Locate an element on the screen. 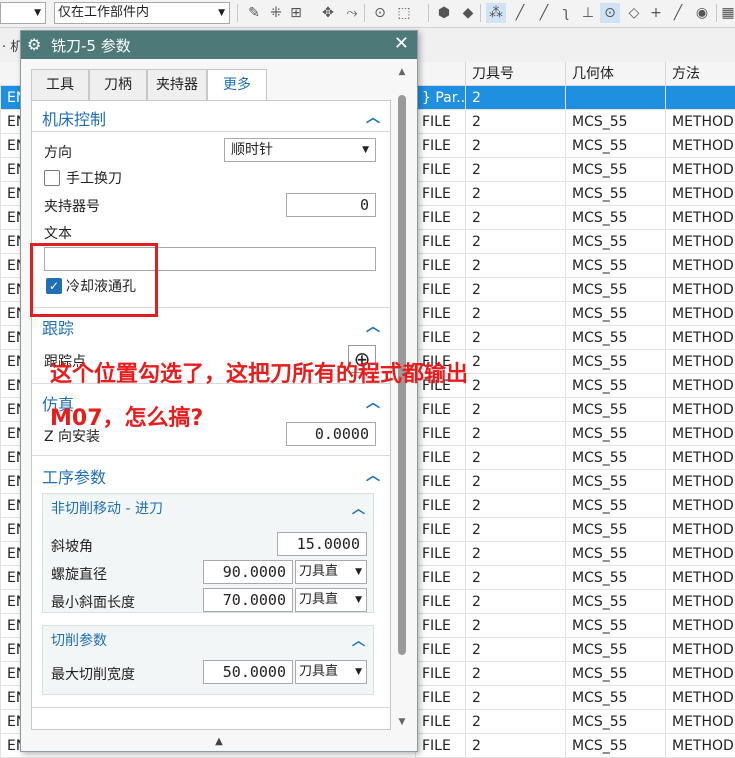  add-point-icon: ⊞ is located at coordinates (296, 13).